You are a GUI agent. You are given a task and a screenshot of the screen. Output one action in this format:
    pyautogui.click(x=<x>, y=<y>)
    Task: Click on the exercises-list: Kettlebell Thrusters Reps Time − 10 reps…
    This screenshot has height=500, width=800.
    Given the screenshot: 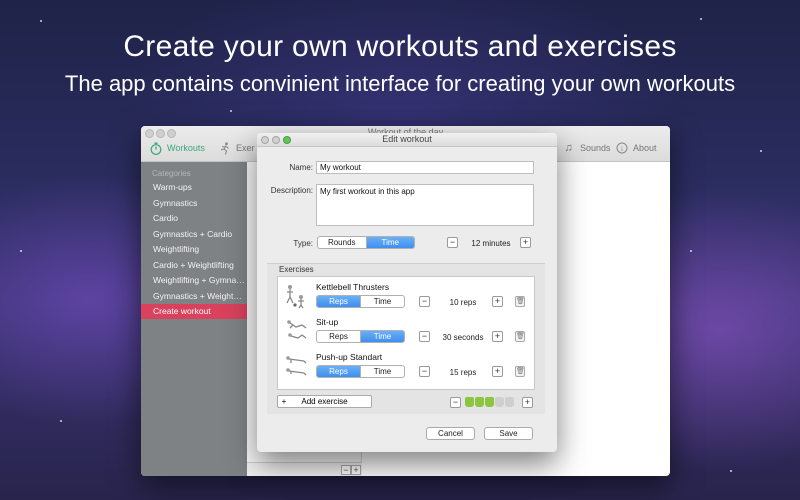 What is the action you would take?
    pyautogui.click(x=406, y=333)
    